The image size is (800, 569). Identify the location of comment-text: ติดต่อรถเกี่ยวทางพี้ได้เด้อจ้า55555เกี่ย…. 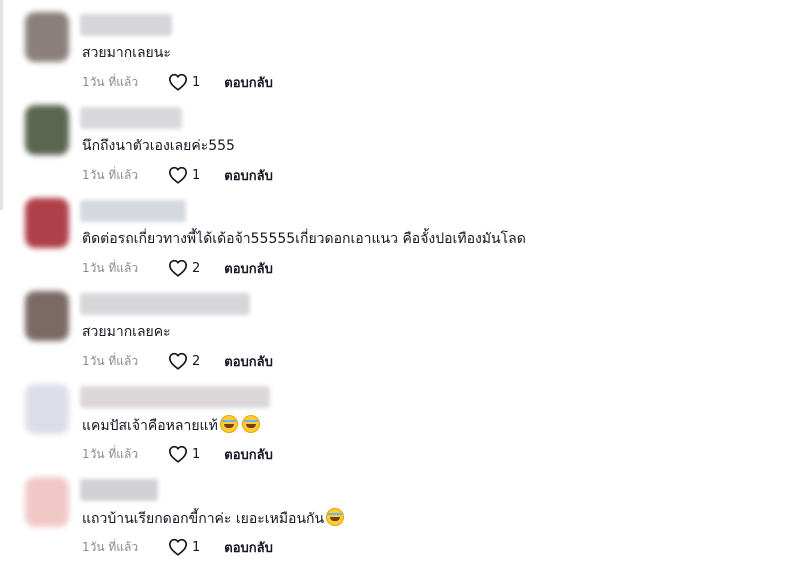
(304, 239).